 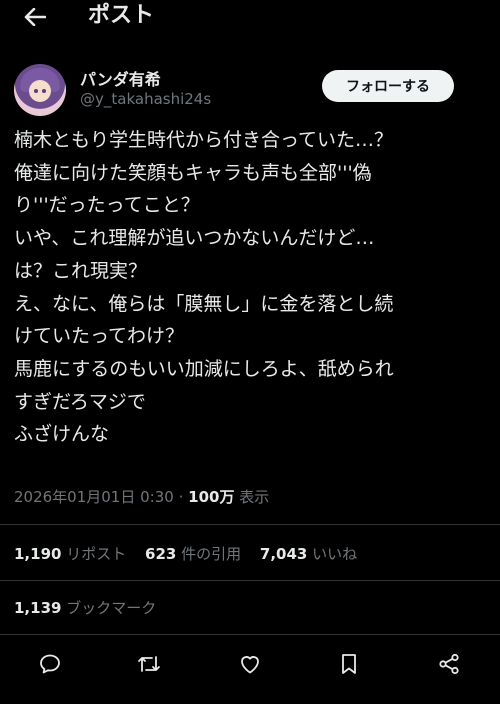 I want to click on top-bar: ポスト, so click(x=250, y=20).